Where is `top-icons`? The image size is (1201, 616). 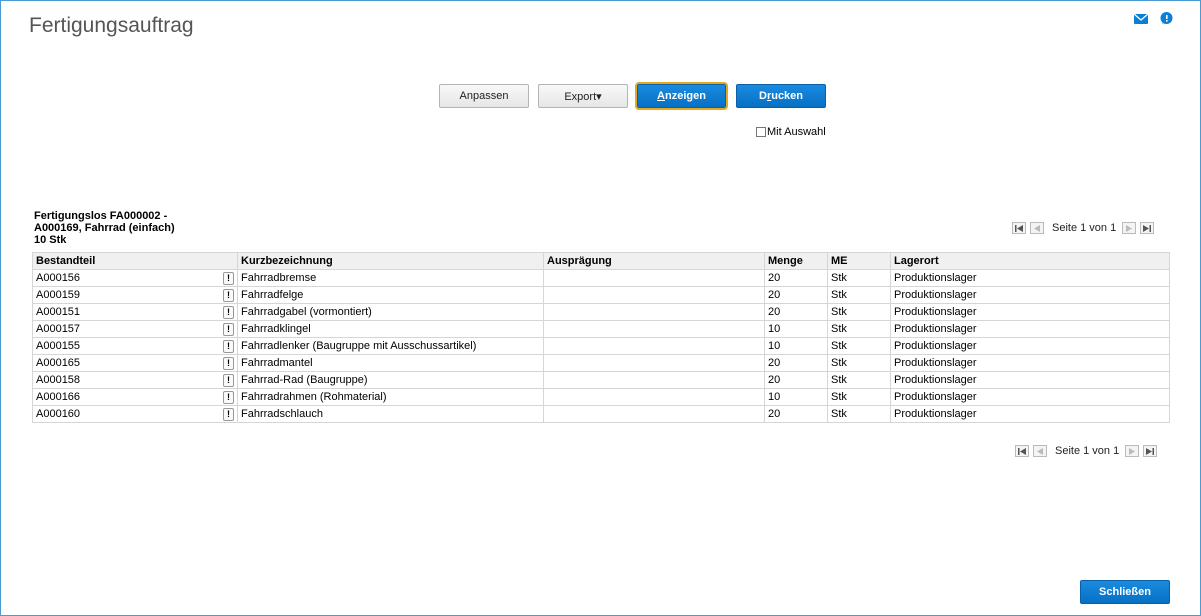
top-icons is located at coordinates (1153, 18).